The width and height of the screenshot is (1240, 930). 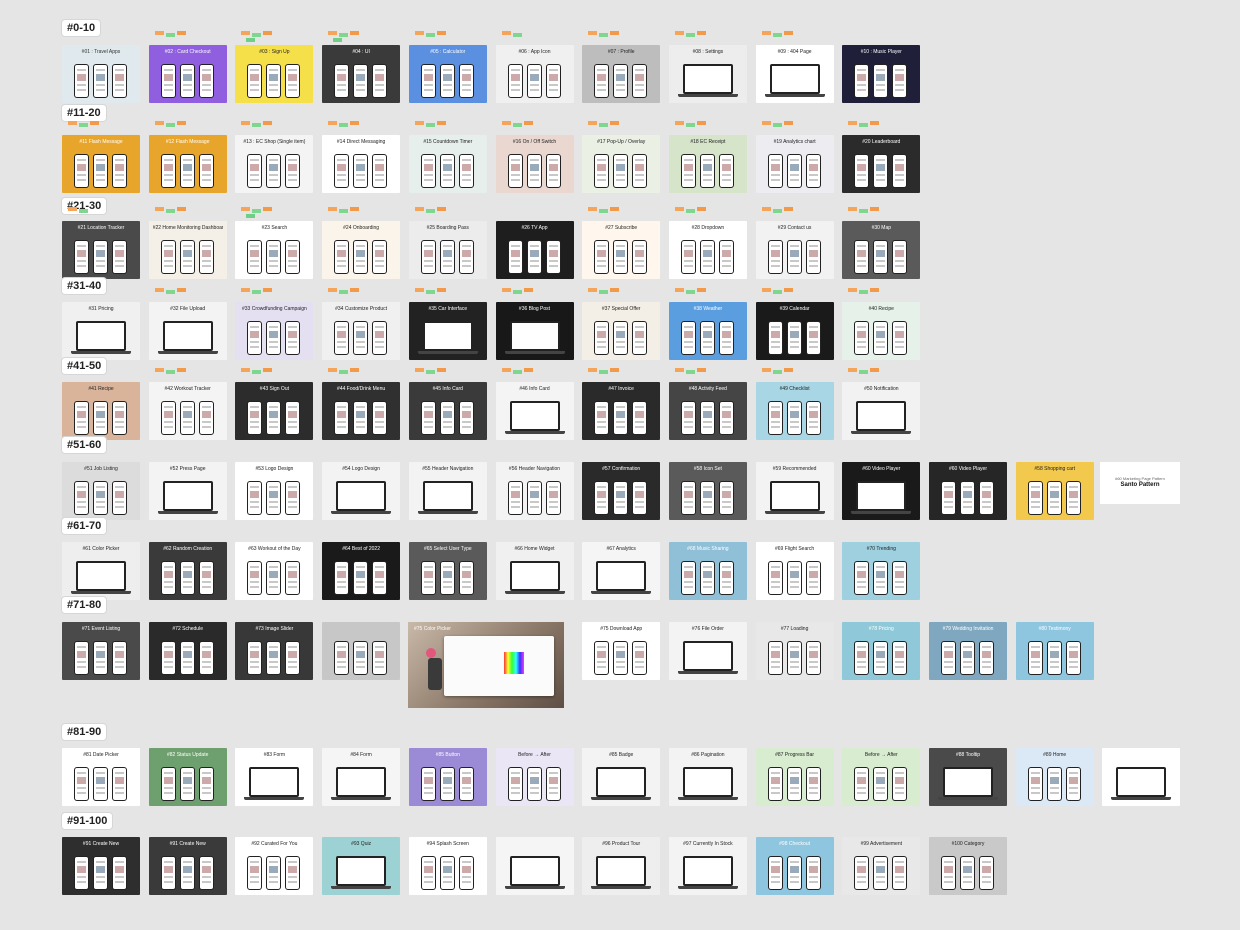 What do you see at coordinates (881, 164) in the screenshot?
I see `design-frame: #20 Leaderboard` at bounding box center [881, 164].